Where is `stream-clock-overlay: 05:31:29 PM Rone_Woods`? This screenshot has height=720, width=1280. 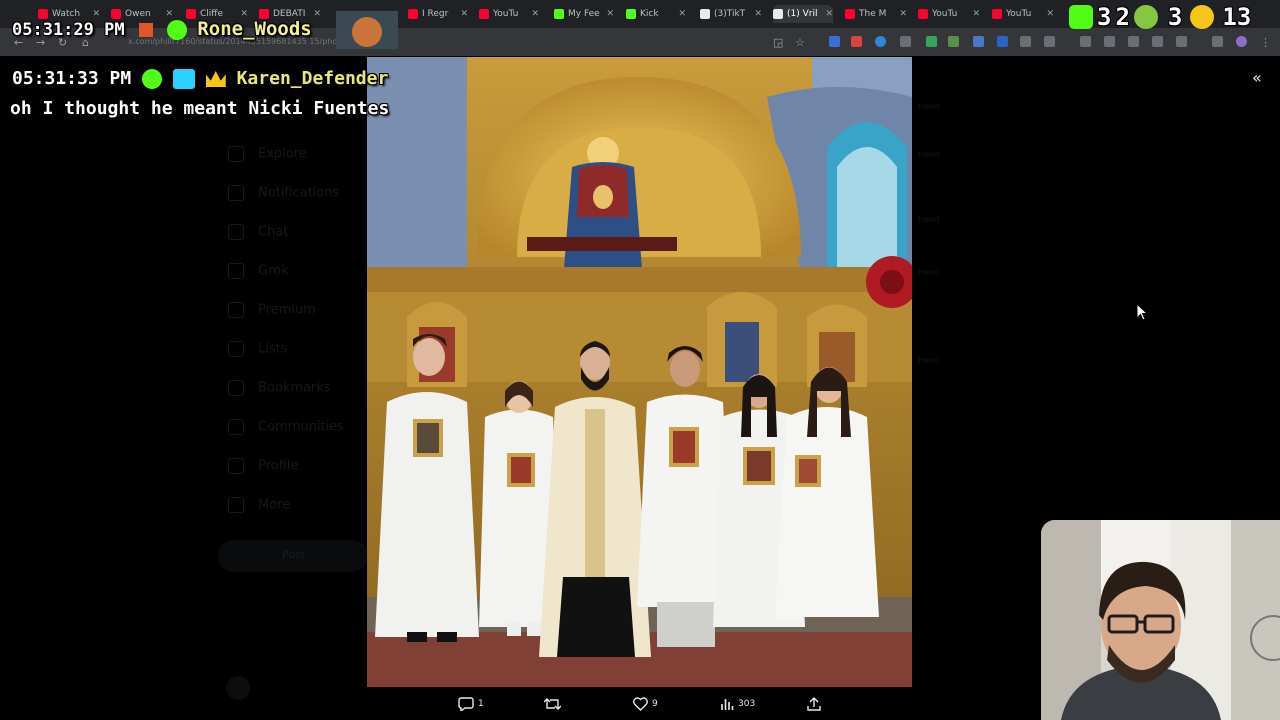
stream-clock-overlay: 05:31:29 PM Rone_Woods is located at coordinates (162, 29).